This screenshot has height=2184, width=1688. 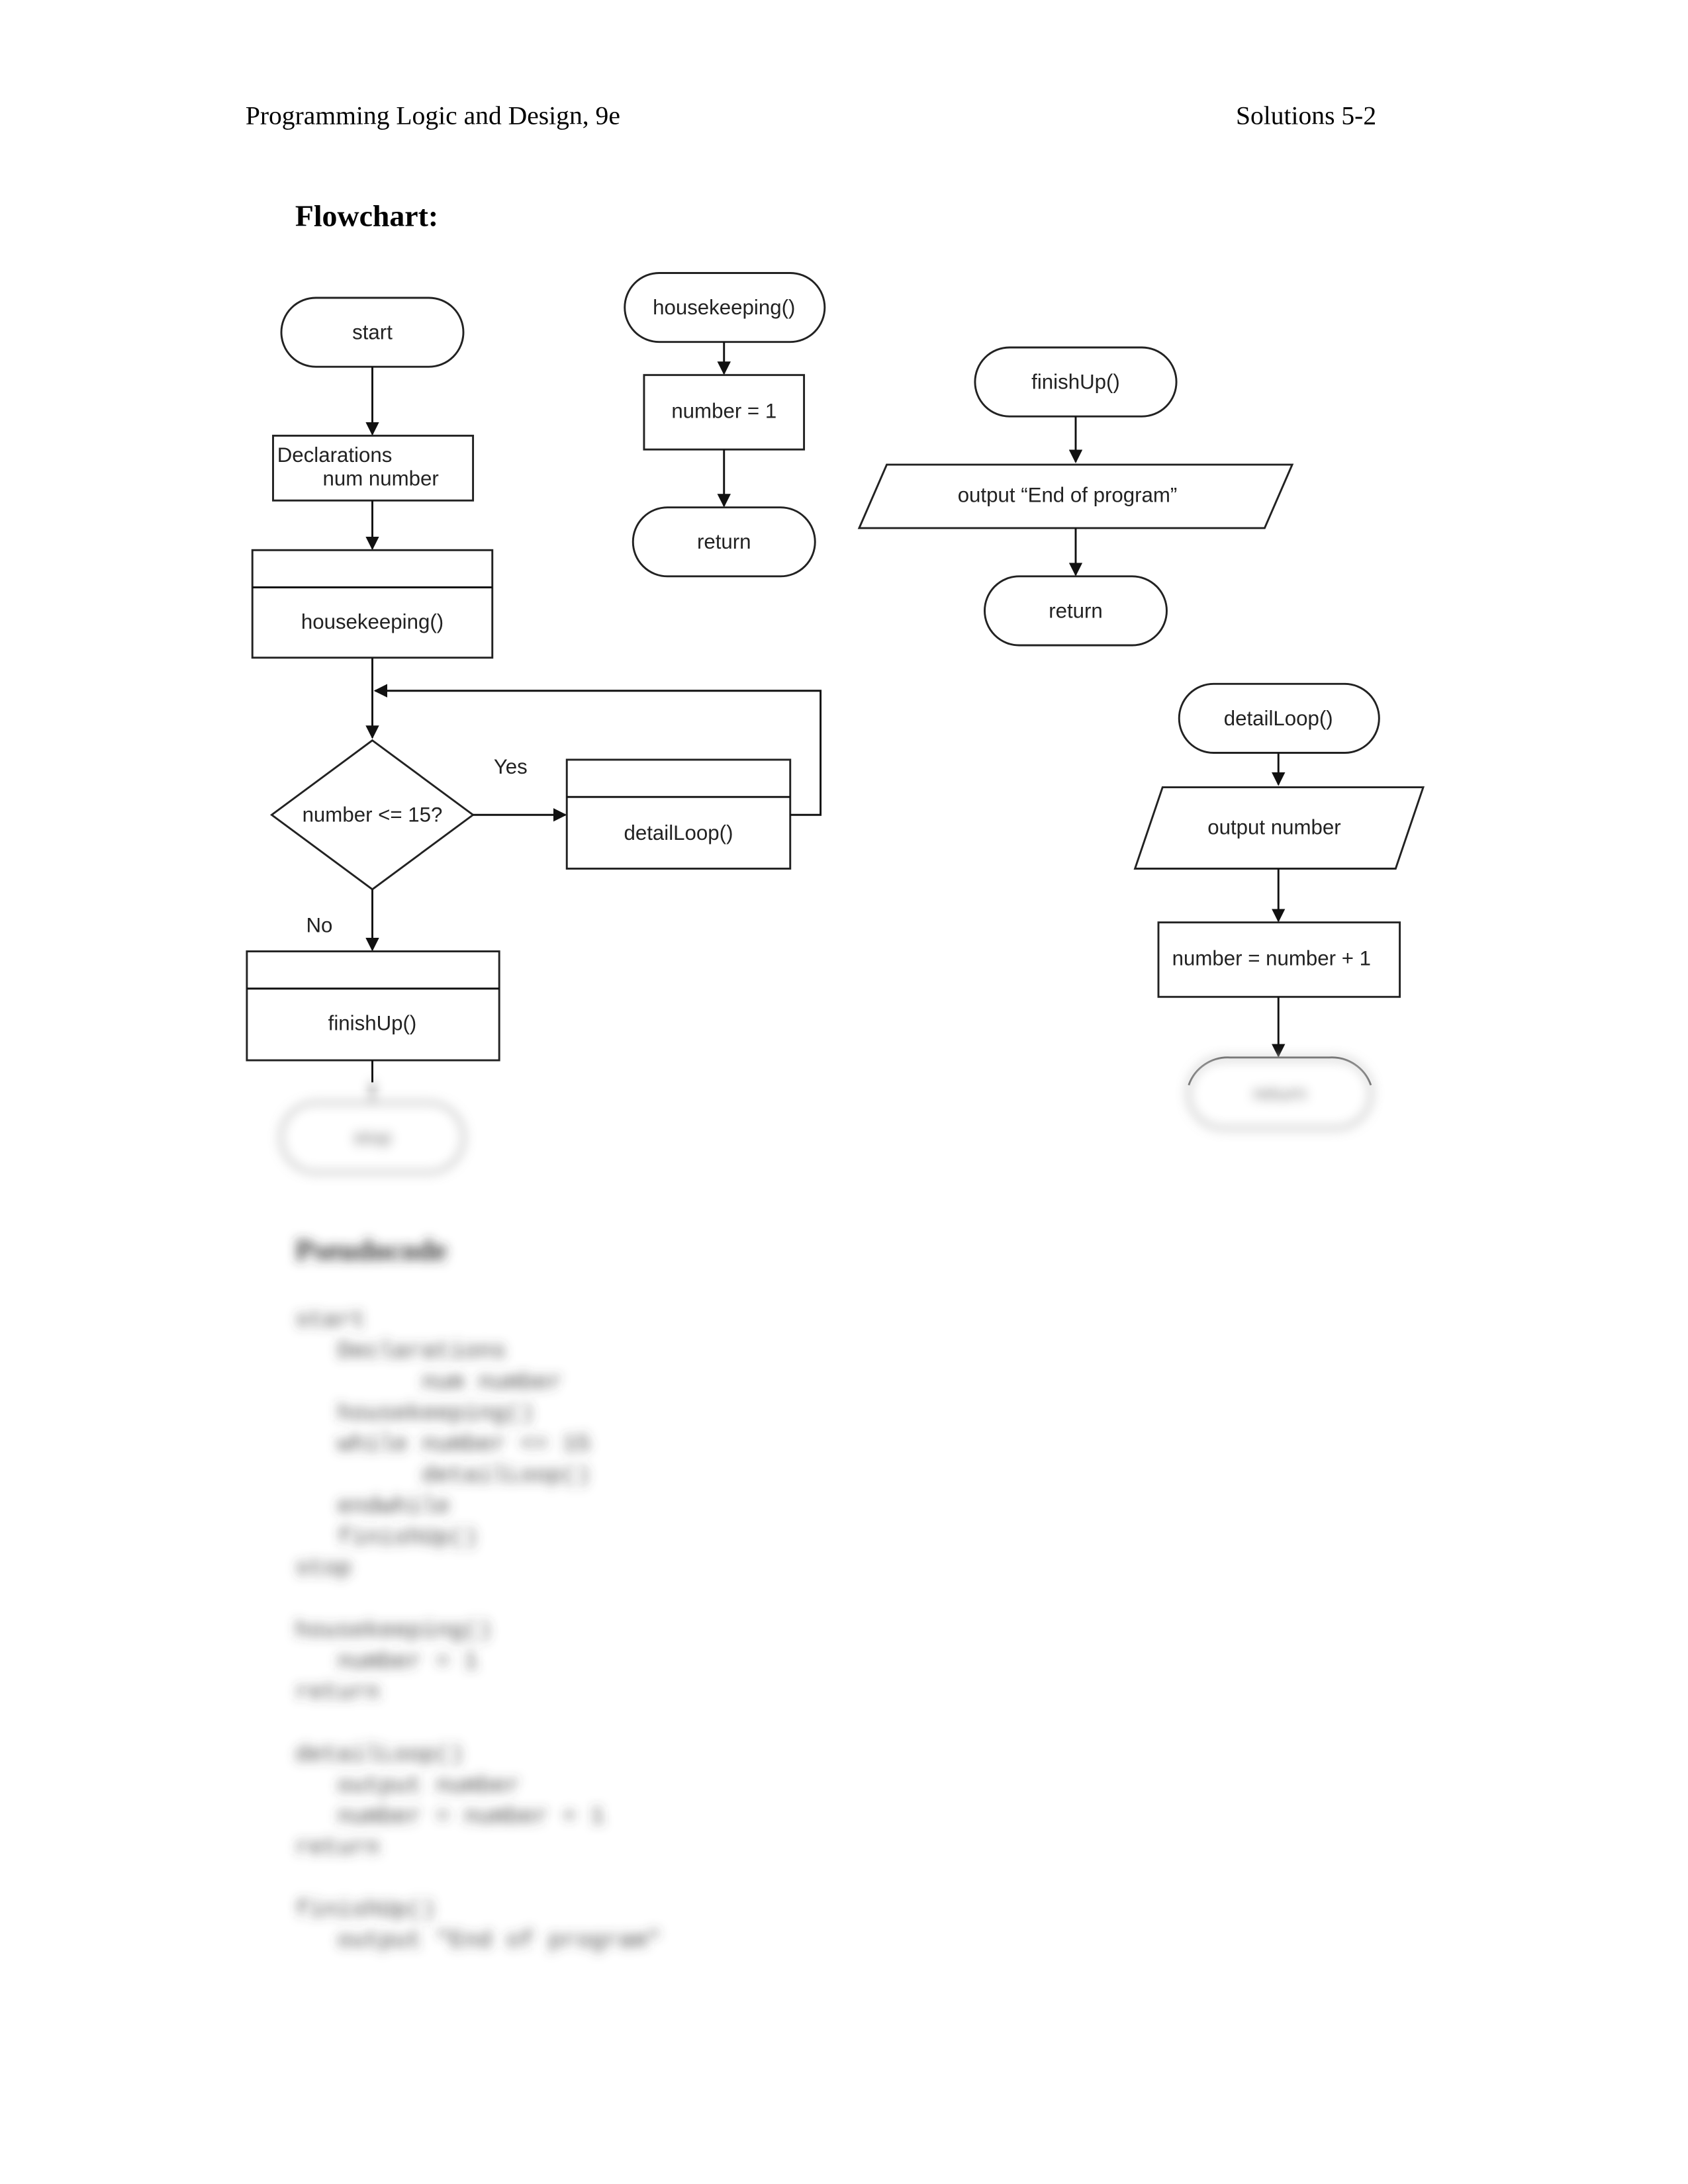 I want to click on flowchart-heading: Flowchart:, so click(x=366, y=216).